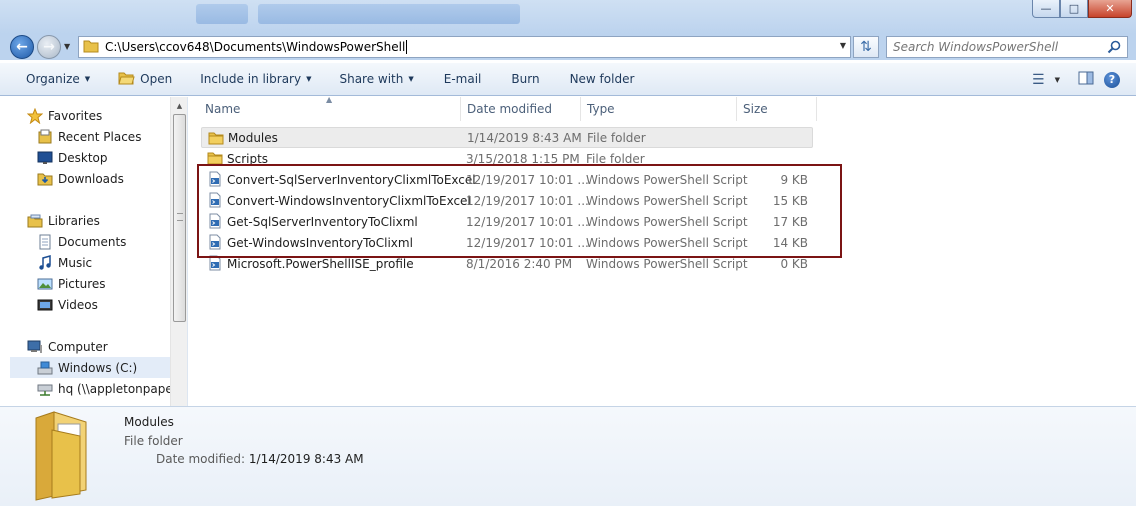 The width and height of the screenshot is (1136, 506). I want to click on view-options-icon: ☰, so click(1038, 80).